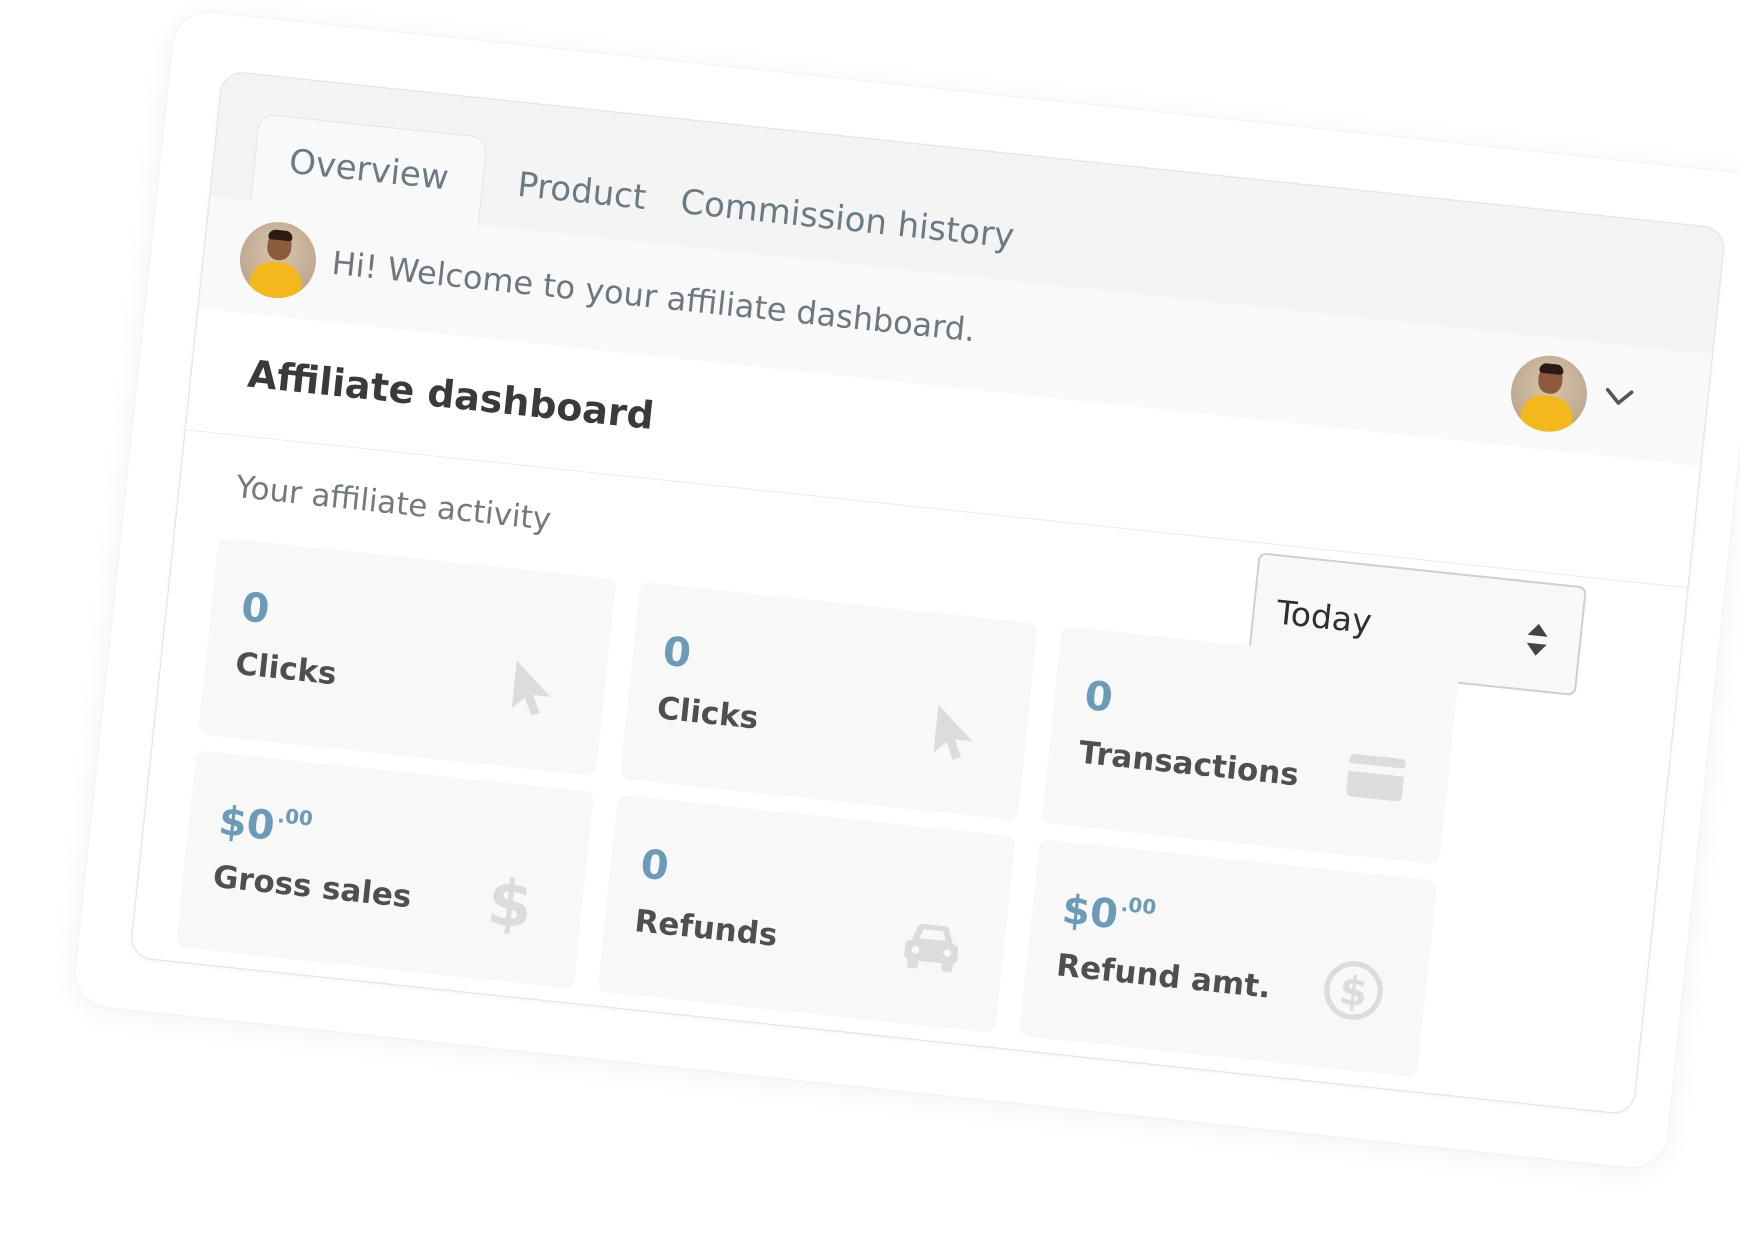 The width and height of the screenshot is (1740, 1257). I want to click on period-select-value: Today, so click(1324, 617).